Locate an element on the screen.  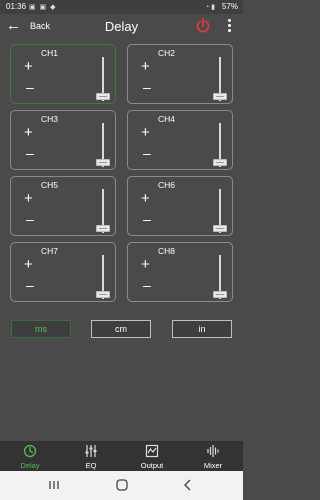
app-bar: ← Back Delay is located at coordinates (121, 27).